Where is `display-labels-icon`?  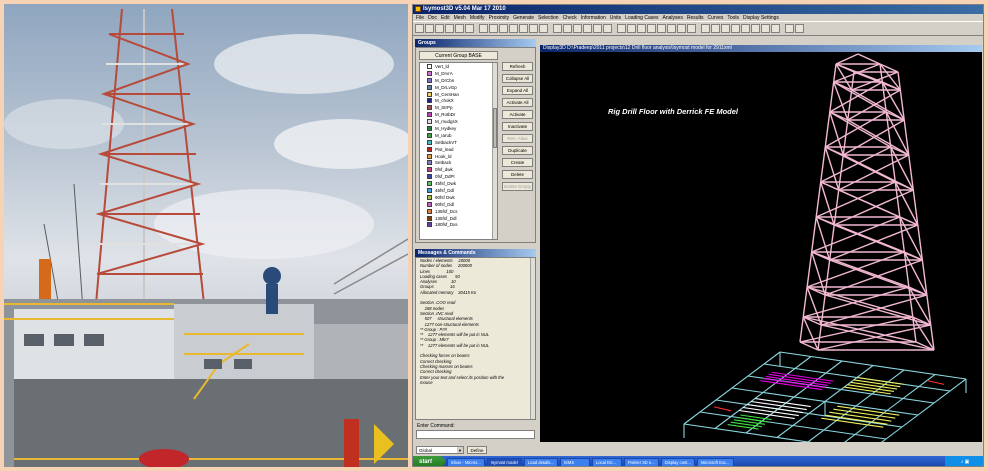 display-labels-icon is located at coordinates (755, 28).